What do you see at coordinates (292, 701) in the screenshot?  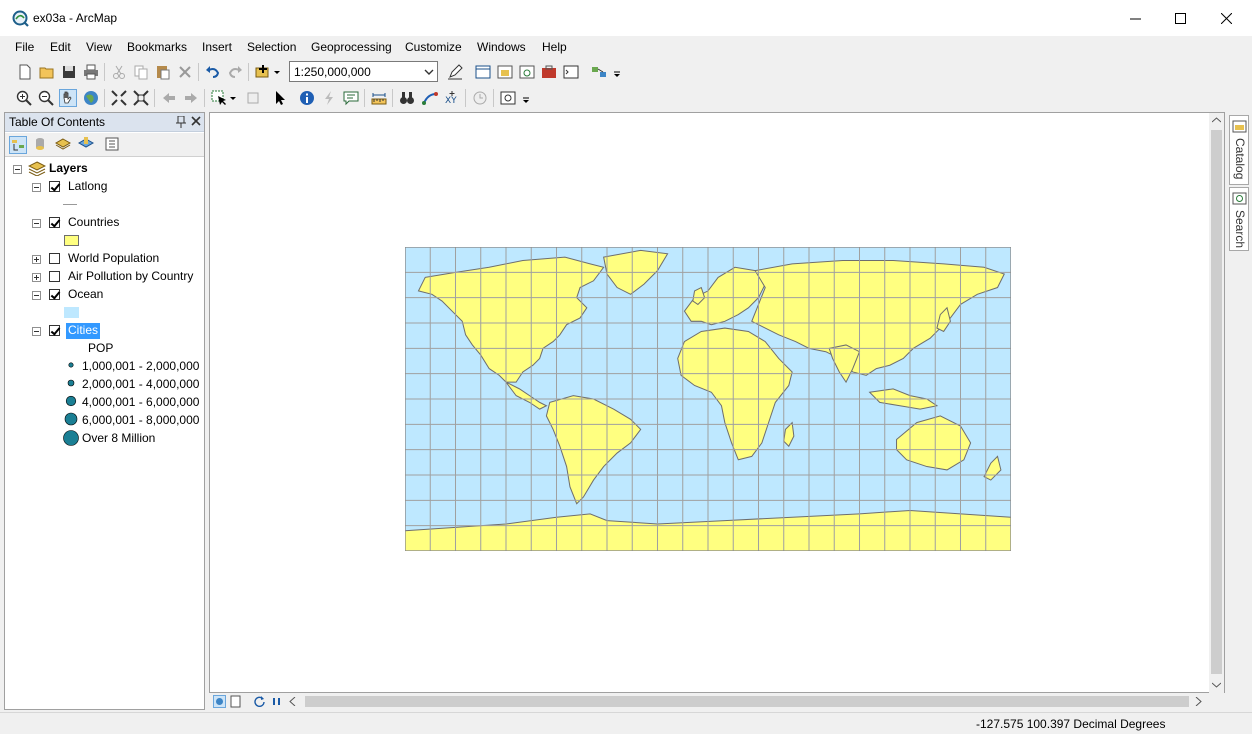 I see `scroll-left-icon` at bounding box center [292, 701].